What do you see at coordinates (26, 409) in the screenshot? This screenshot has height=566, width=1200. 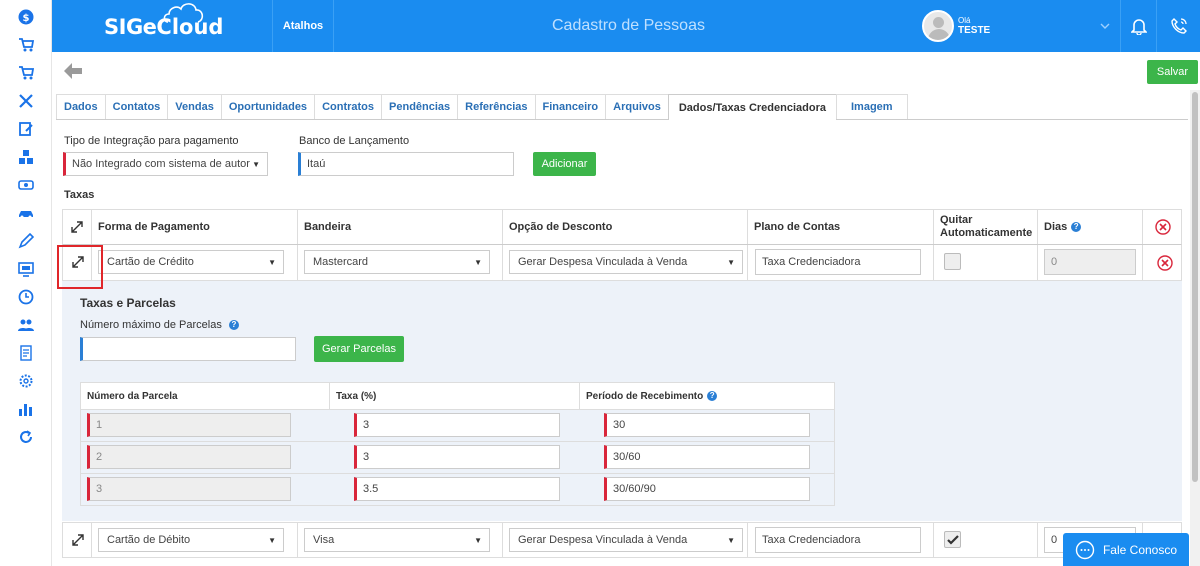 I see `chart-icon` at bounding box center [26, 409].